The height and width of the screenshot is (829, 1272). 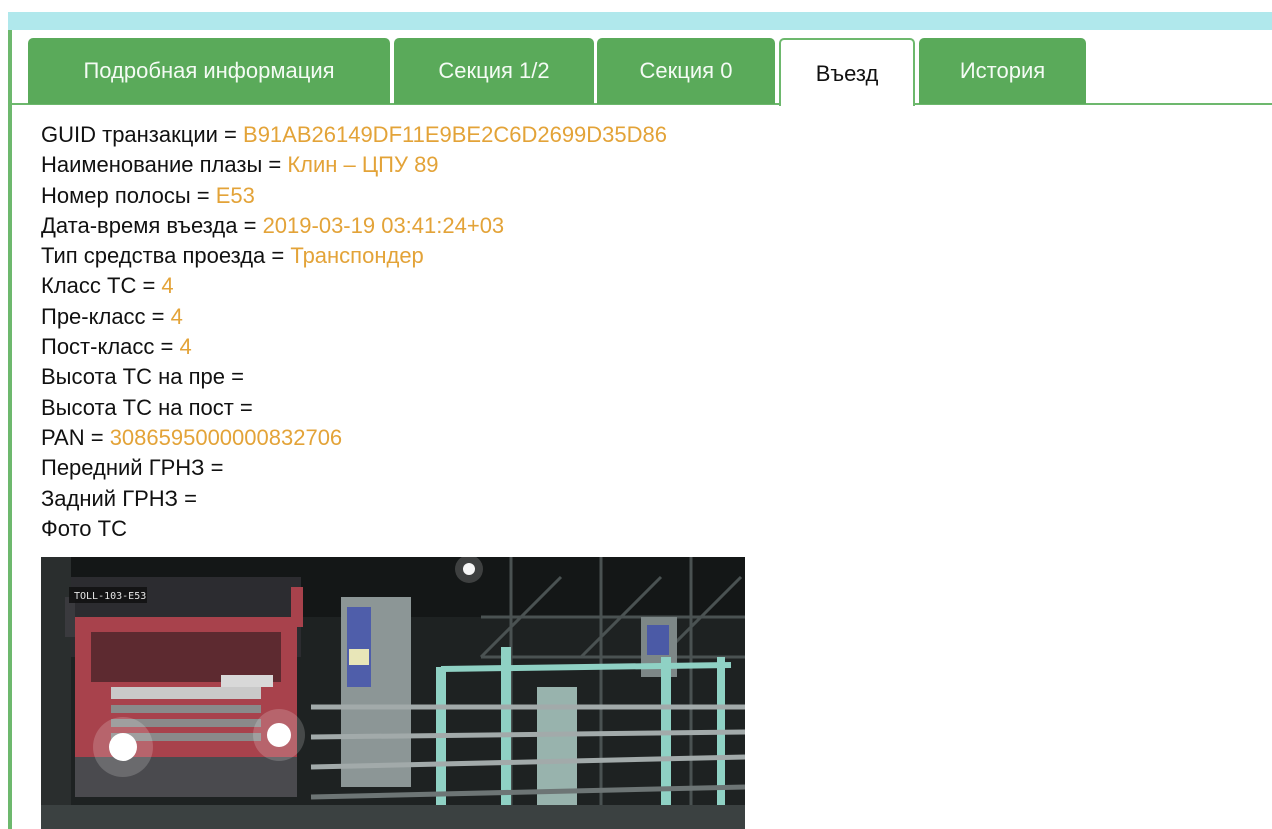 I want to click on top-bar, so click(x=640, y=21).